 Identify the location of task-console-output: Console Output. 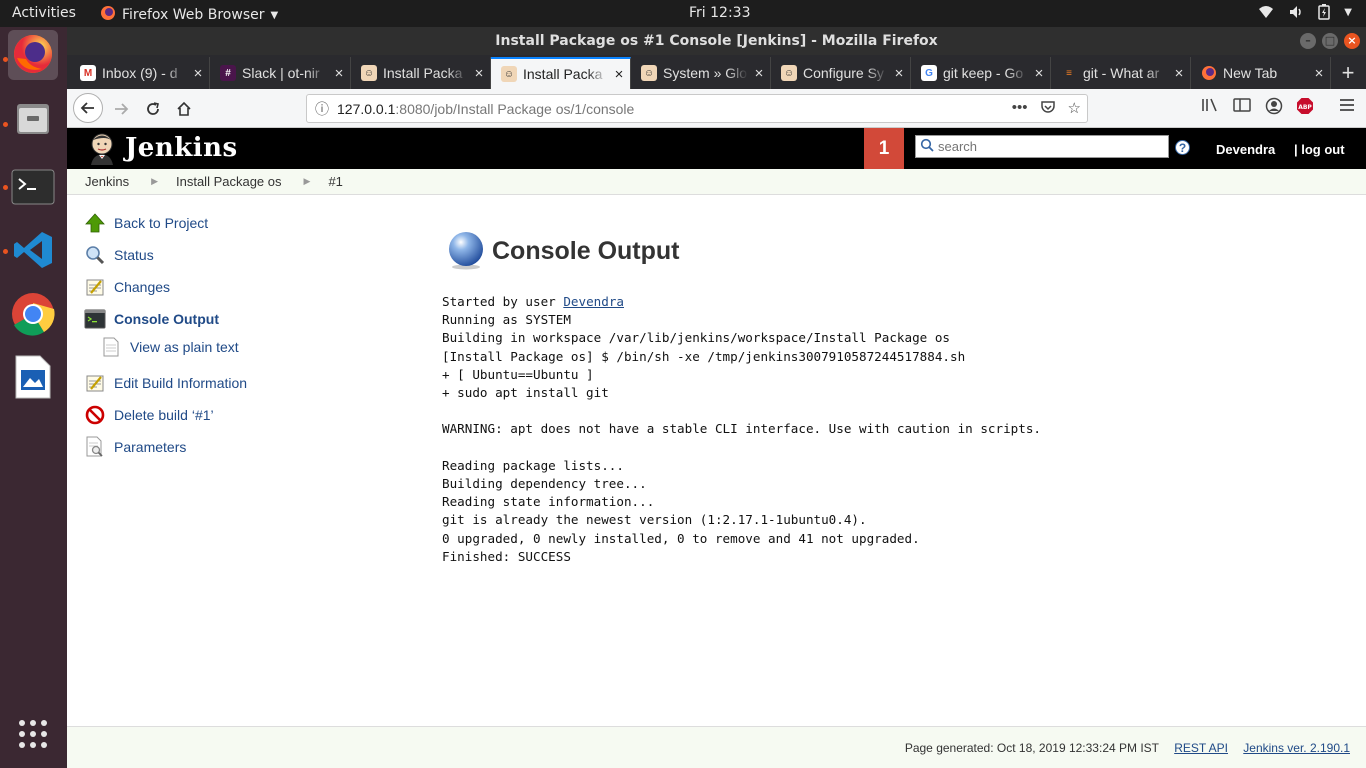
(151, 319).